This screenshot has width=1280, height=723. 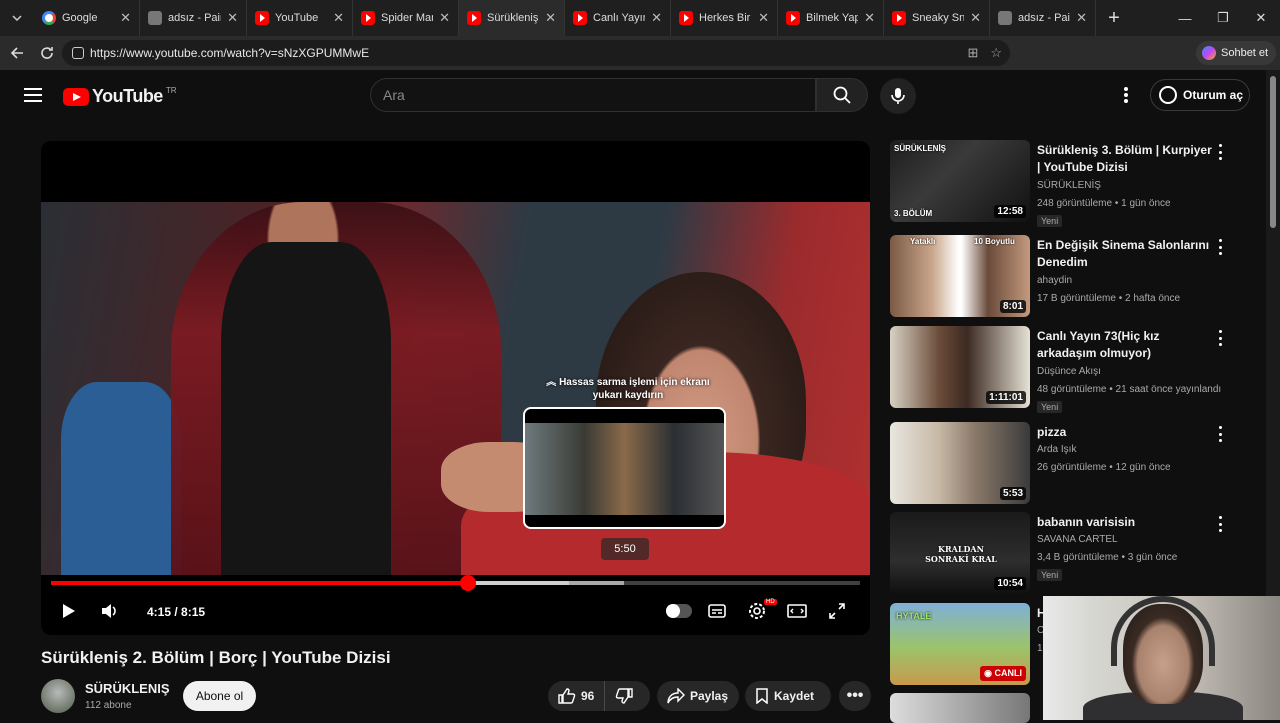 What do you see at coordinates (406, 18) in the screenshot?
I see `browser-tab: Spider Man 3✕` at bounding box center [406, 18].